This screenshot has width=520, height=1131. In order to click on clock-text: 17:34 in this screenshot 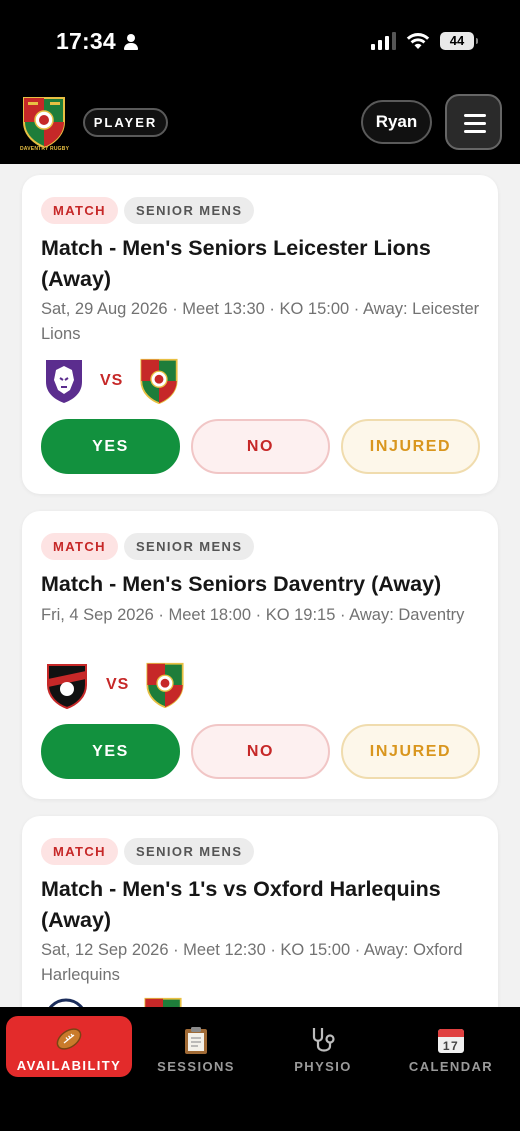, I will do `click(86, 41)`.